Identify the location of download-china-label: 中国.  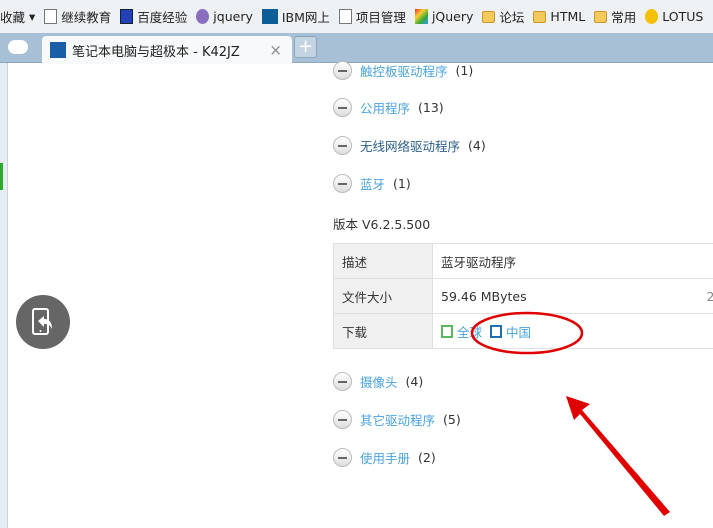
(519, 332).